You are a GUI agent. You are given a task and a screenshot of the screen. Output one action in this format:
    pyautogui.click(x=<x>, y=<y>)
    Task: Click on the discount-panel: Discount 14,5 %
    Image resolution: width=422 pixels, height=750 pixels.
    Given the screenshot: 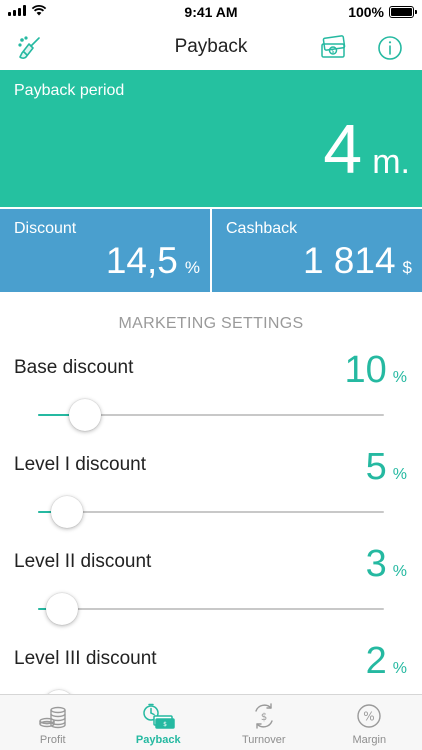 What is the action you would take?
    pyautogui.click(x=105, y=250)
    